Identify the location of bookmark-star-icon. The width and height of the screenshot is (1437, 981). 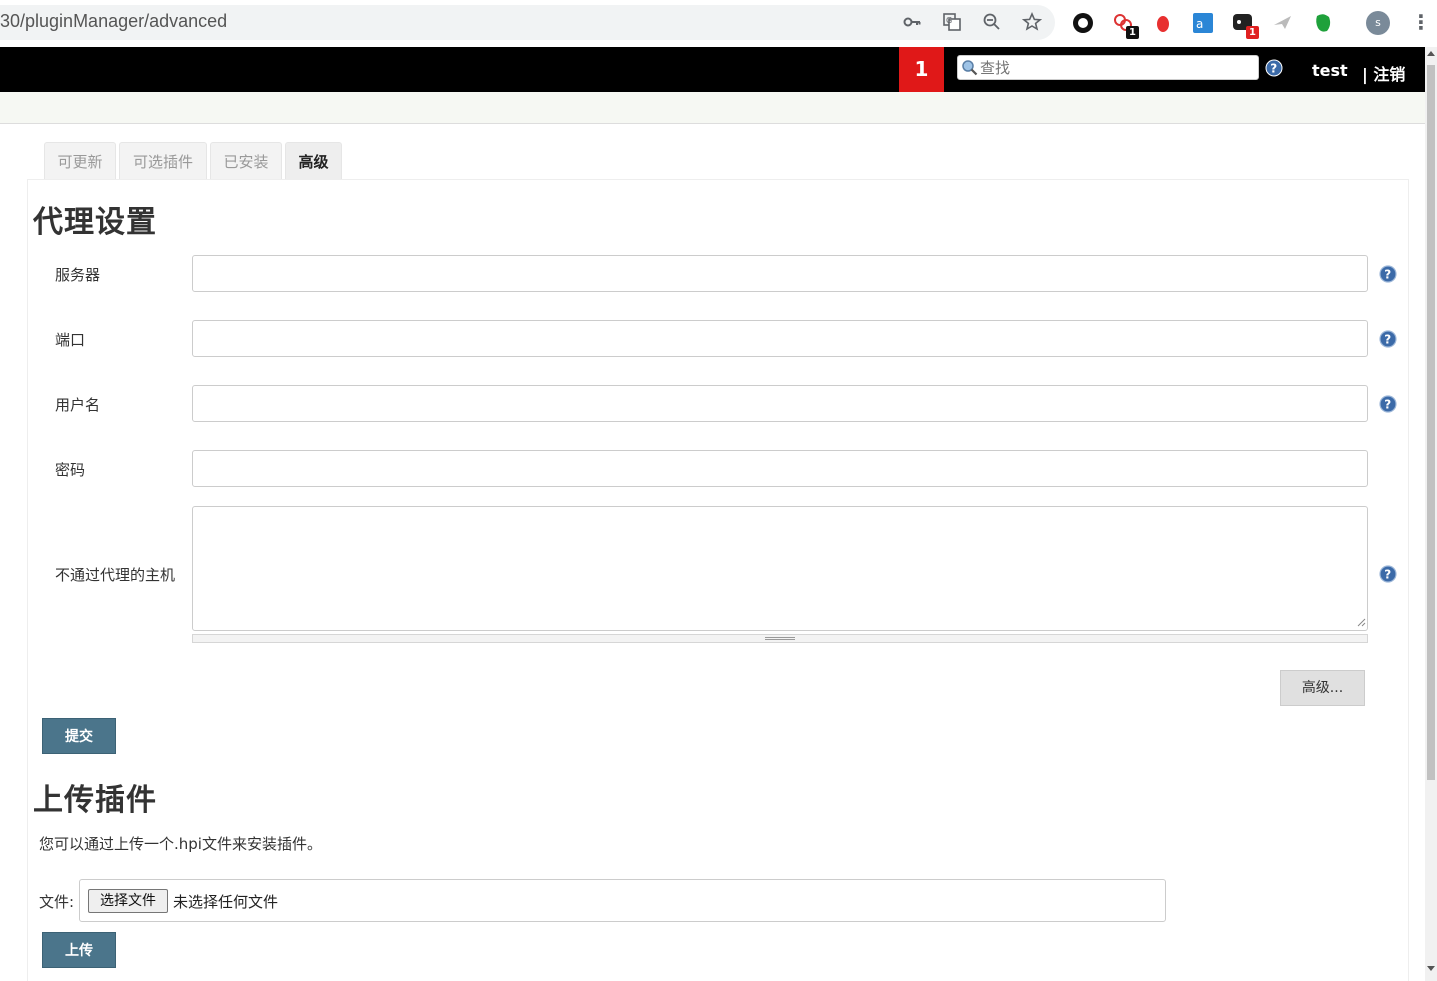
(1032, 23).